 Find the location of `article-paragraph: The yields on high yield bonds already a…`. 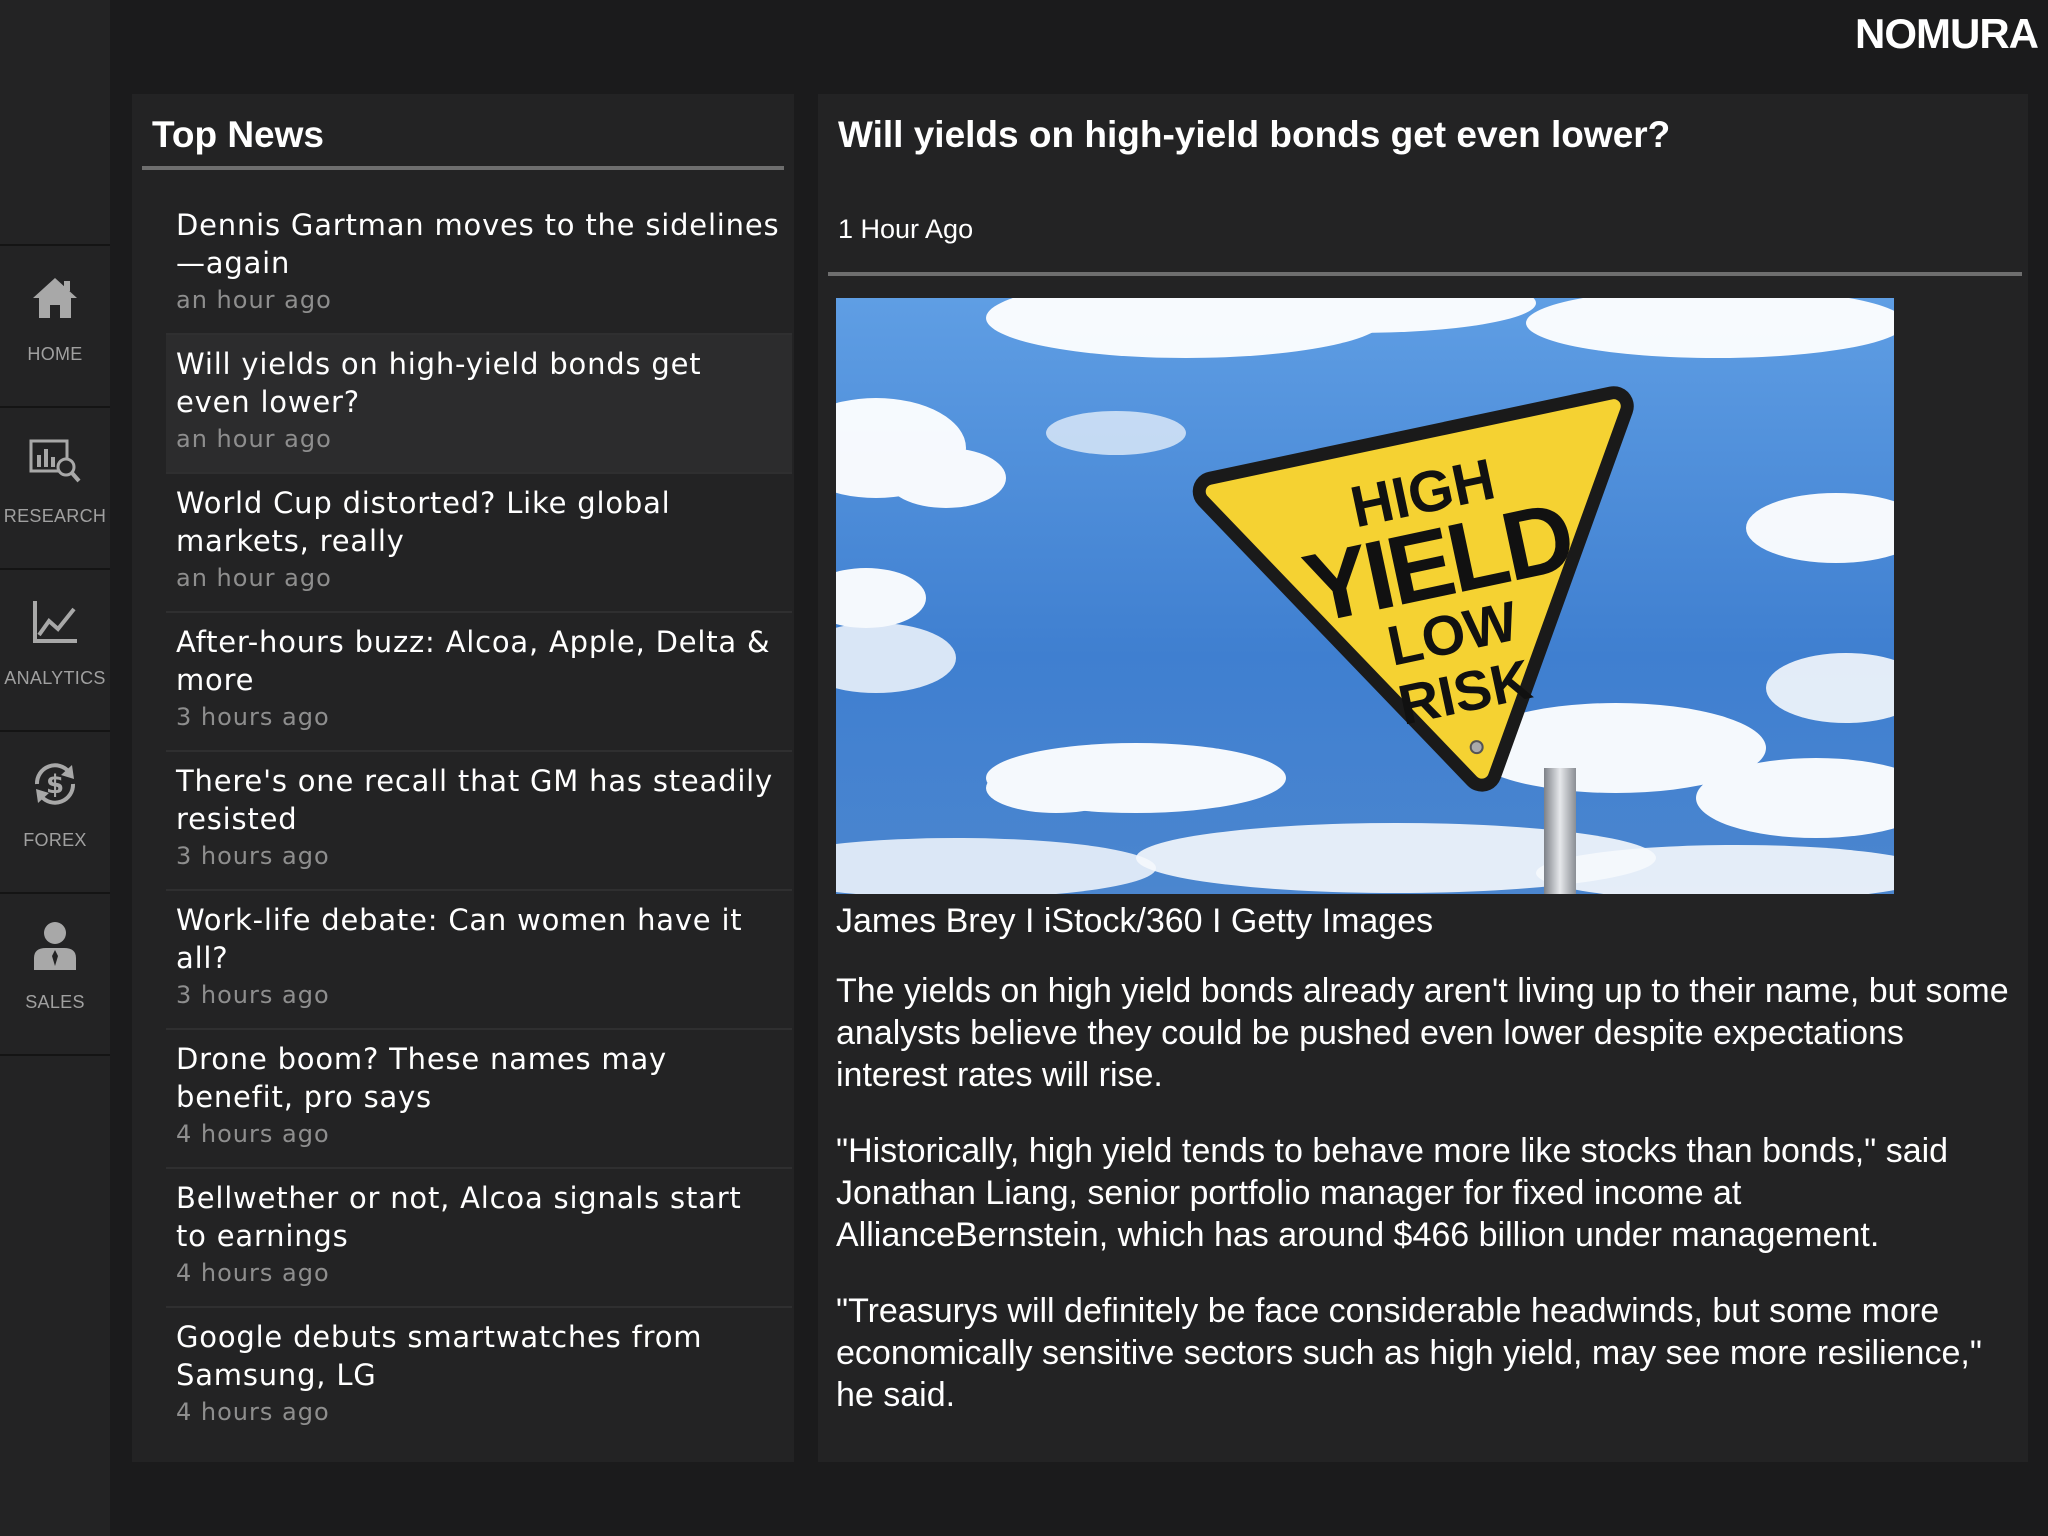

article-paragraph: The yields on high yield bonds already a… is located at coordinates (1422, 1033).